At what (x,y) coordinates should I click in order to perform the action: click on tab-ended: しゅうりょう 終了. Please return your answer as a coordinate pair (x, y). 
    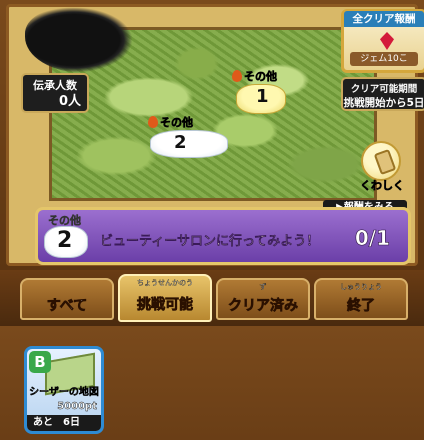
    Looking at the image, I should click on (361, 299).